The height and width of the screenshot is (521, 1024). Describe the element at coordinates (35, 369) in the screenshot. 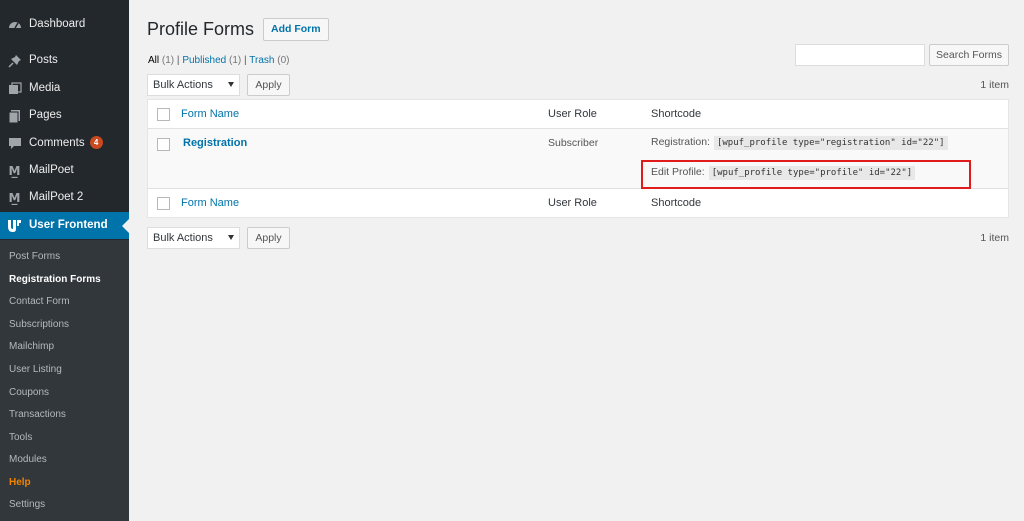

I see `submenu-user-listing: User Listing` at that location.